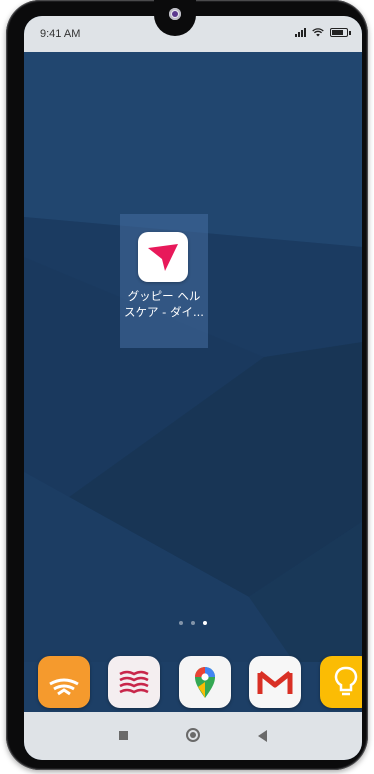 The image size is (374, 774). Describe the element at coordinates (205, 682) in the screenshot. I see `google-maps-icon` at that location.